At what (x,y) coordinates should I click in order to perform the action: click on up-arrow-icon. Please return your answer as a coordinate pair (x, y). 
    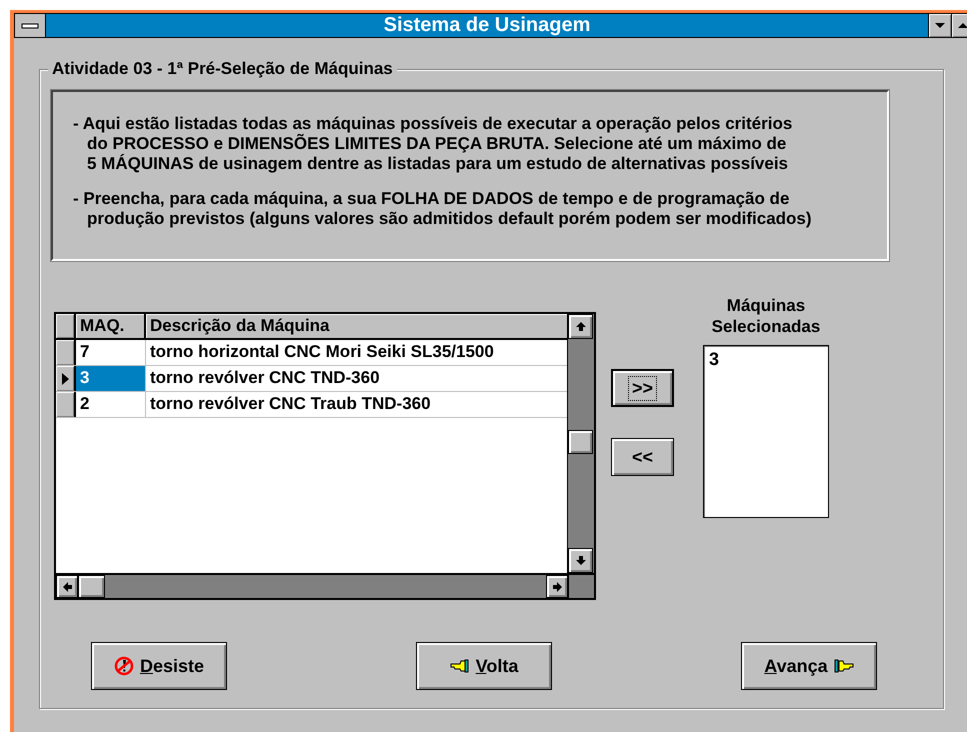
    Looking at the image, I should click on (581, 326).